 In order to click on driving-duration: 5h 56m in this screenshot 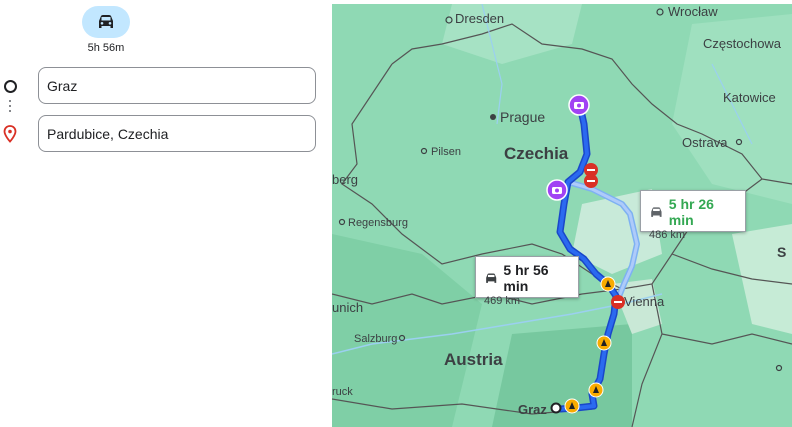, I will do `click(106, 48)`.